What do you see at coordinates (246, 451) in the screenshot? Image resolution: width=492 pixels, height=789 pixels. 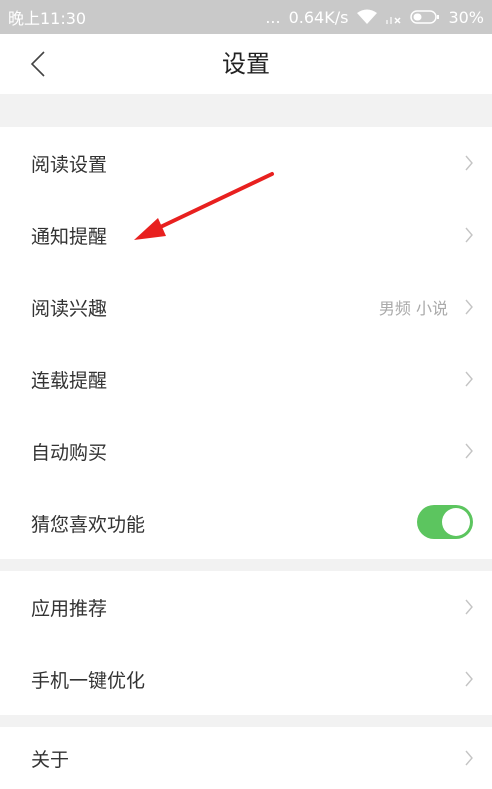 I see `settings-item-auto-purchase: 自动购买` at bounding box center [246, 451].